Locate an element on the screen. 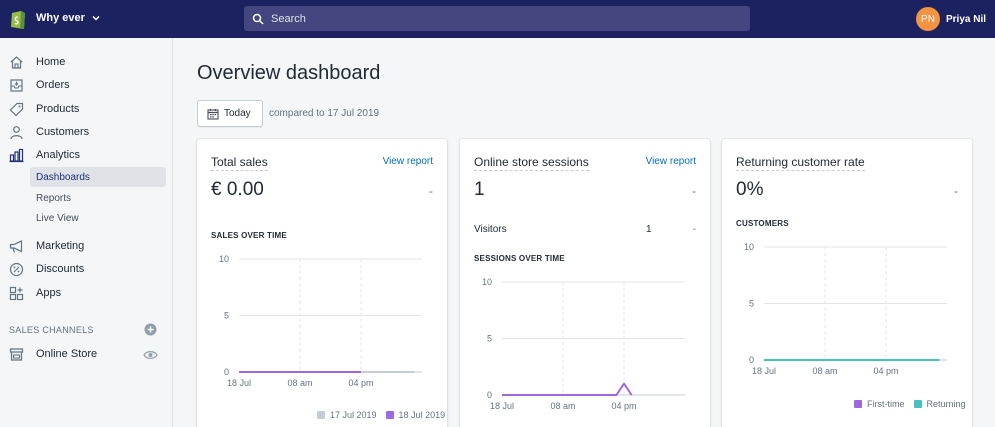 The width and height of the screenshot is (995, 427). sidebar-item-products: Products is located at coordinates (86, 109).